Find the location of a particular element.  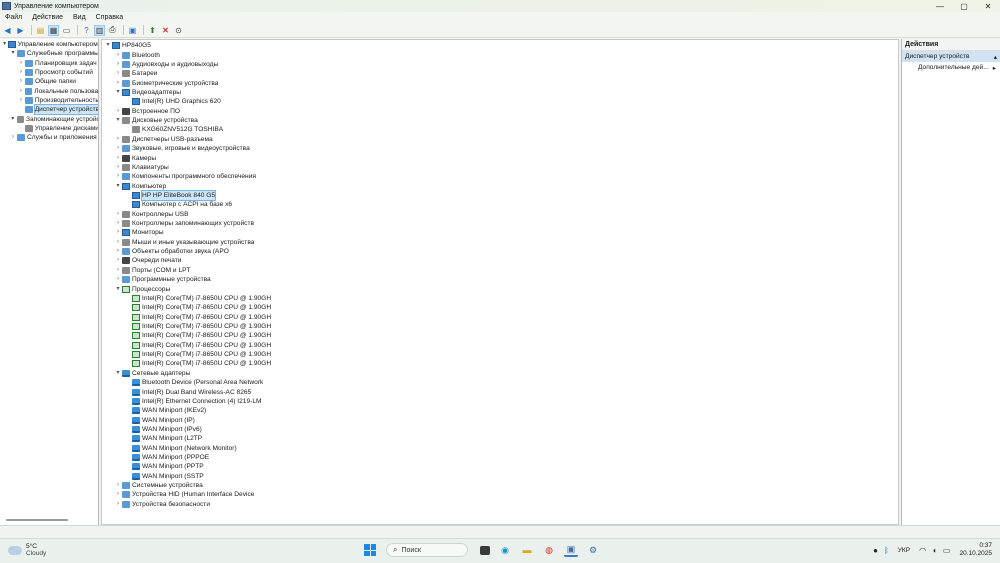

device-tree-item-row: › Устройства безопасности is located at coordinates (162, 504).